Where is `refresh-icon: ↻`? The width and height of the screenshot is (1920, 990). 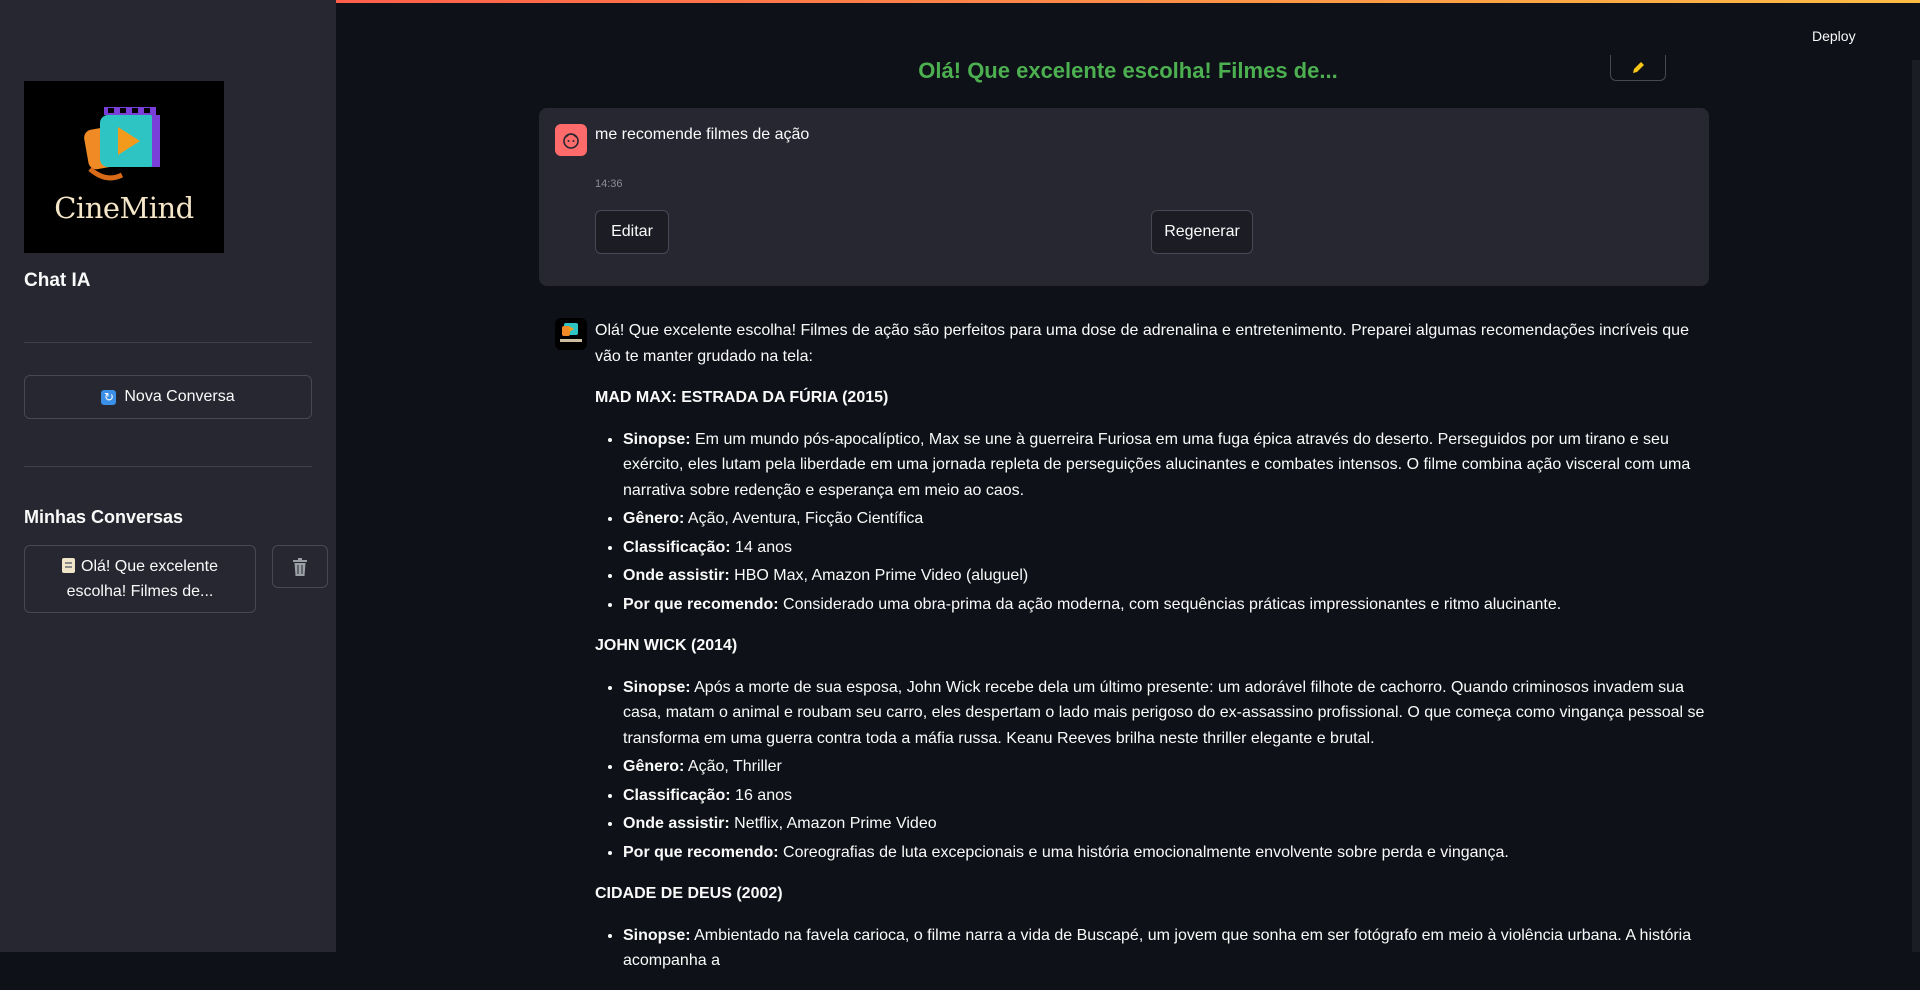
refresh-icon: ↻ is located at coordinates (109, 397).